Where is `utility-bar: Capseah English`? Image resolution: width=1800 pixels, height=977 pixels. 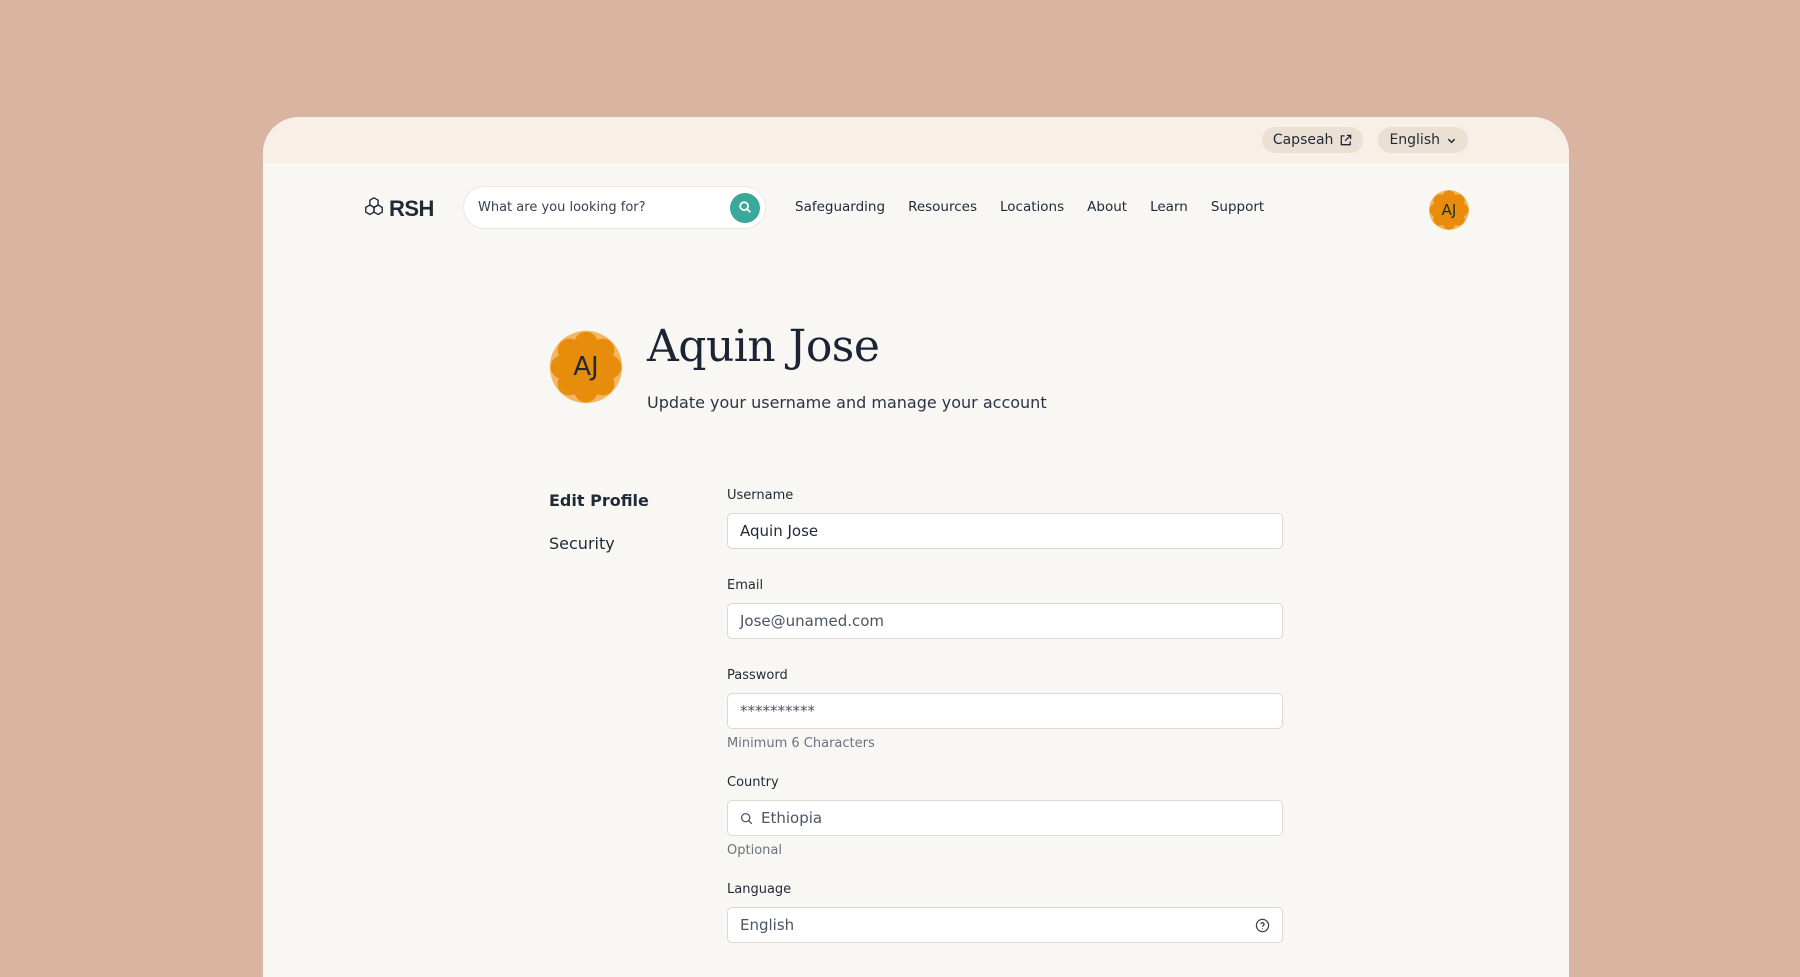
utility-bar: Capseah English is located at coordinates (916, 140).